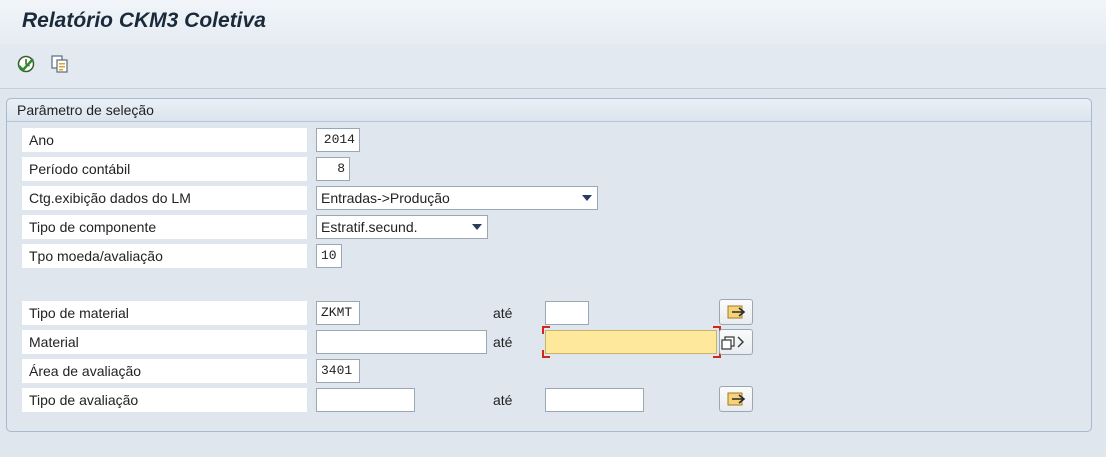 The width and height of the screenshot is (1106, 457). Describe the element at coordinates (60, 64) in the screenshot. I see `get-variant-icon` at that location.